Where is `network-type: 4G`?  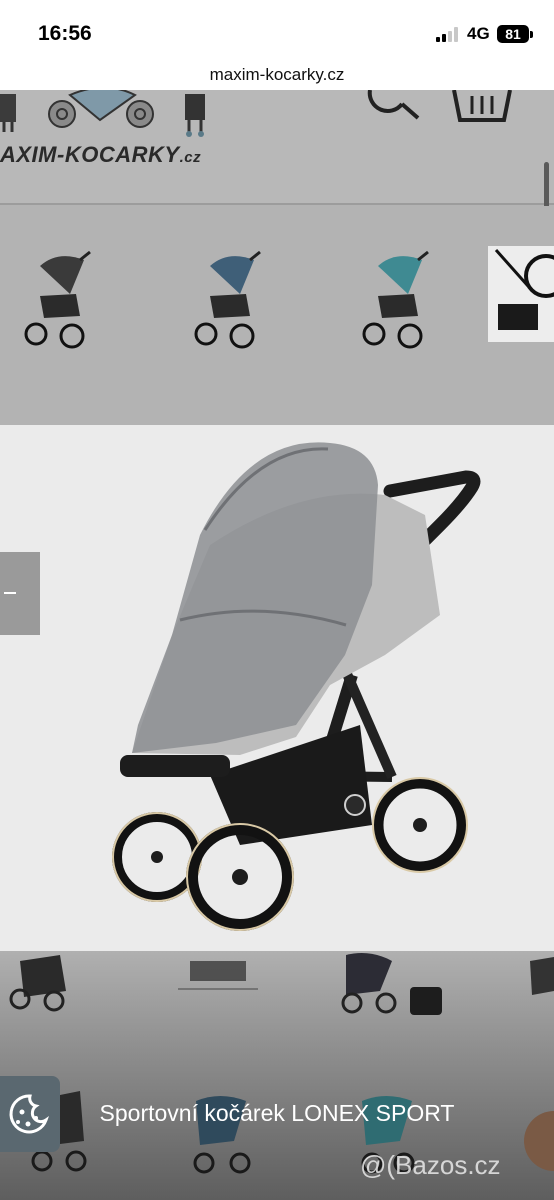 network-type: 4G is located at coordinates (478, 33).